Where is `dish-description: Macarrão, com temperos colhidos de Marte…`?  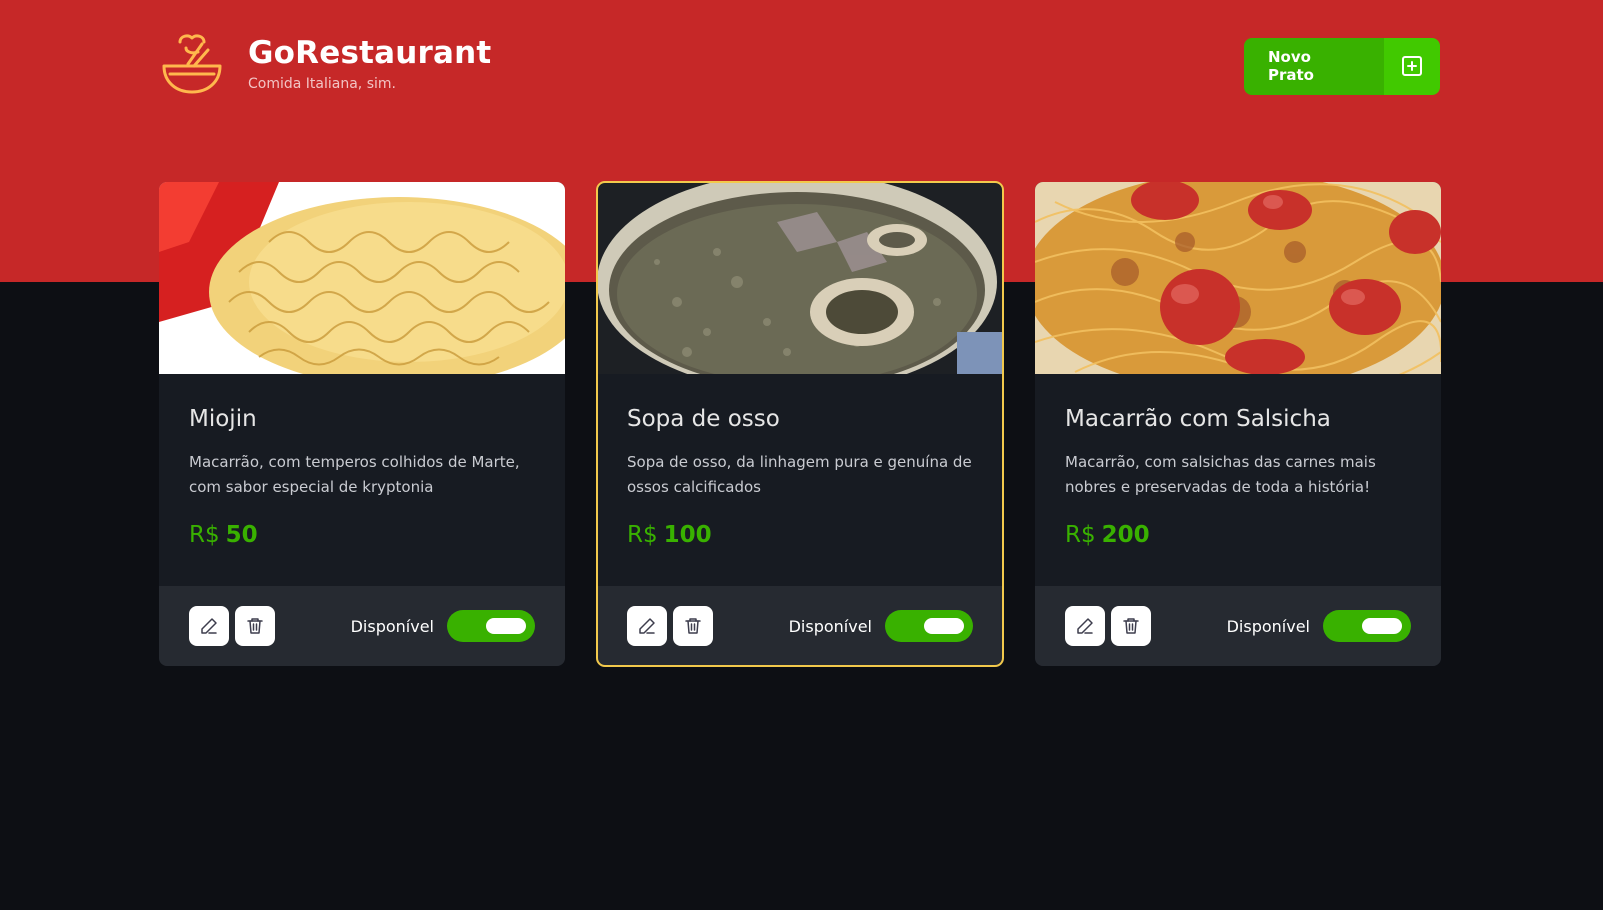
dish-description: Macarrão, com temperos colhidos de Marte… is located at coordinates (354, 474).